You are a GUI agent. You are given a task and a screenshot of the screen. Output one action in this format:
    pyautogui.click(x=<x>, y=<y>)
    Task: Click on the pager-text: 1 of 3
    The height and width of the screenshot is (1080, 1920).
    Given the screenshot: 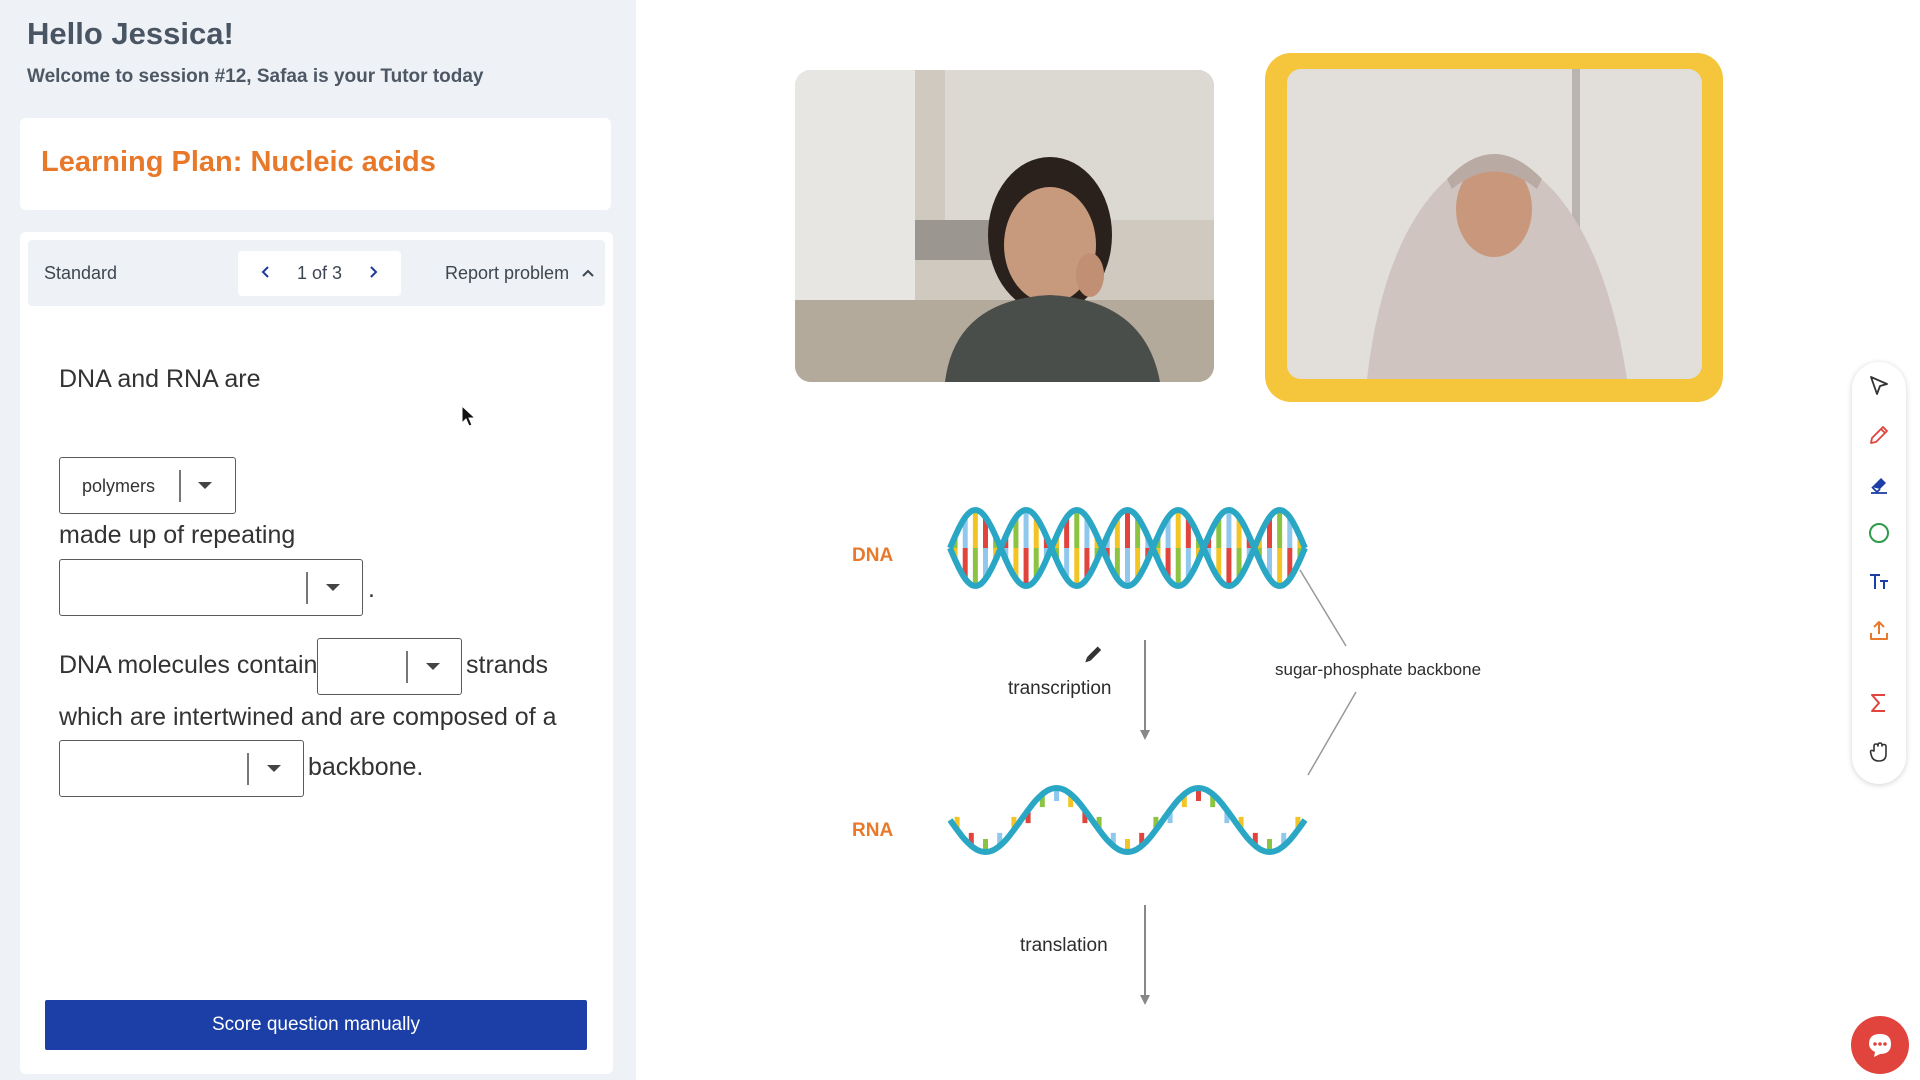 What is the action you would take?
    pyautogui.click(x=319, y=273)
    